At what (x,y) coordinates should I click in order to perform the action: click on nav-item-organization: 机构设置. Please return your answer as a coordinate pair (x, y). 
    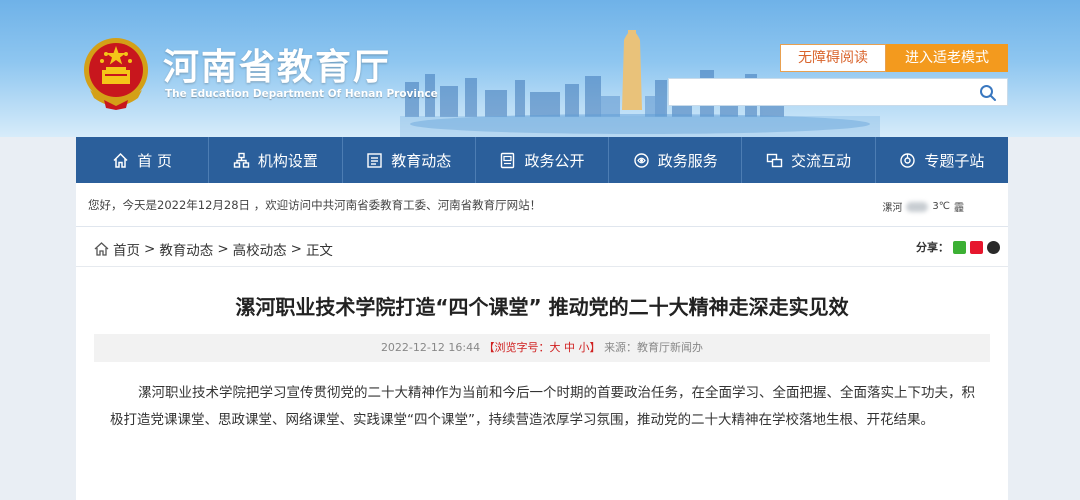
    Looking at the image, I should click on (276, 160).